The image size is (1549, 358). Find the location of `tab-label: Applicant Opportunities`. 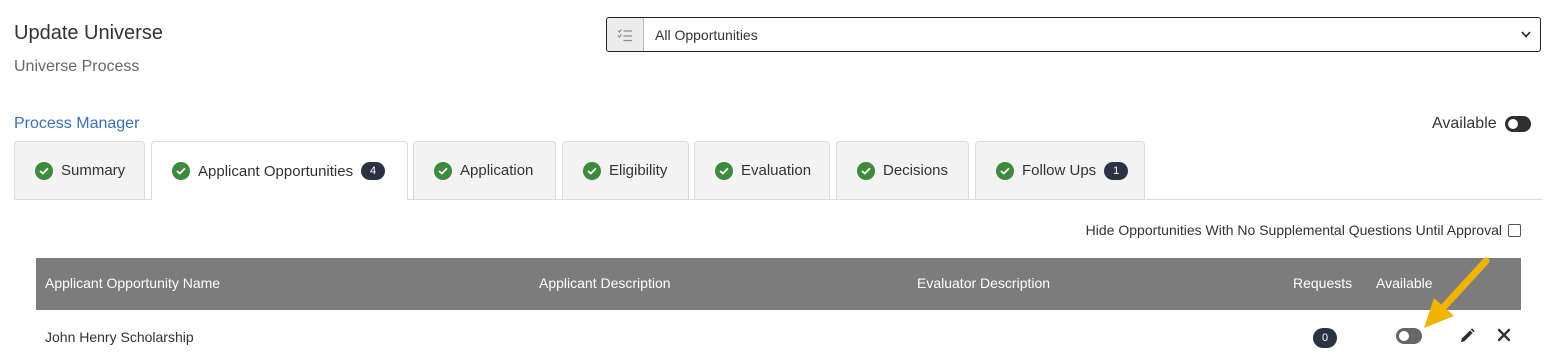

tab-label: Applicant Opportunities is located at coordinates (276, 171).